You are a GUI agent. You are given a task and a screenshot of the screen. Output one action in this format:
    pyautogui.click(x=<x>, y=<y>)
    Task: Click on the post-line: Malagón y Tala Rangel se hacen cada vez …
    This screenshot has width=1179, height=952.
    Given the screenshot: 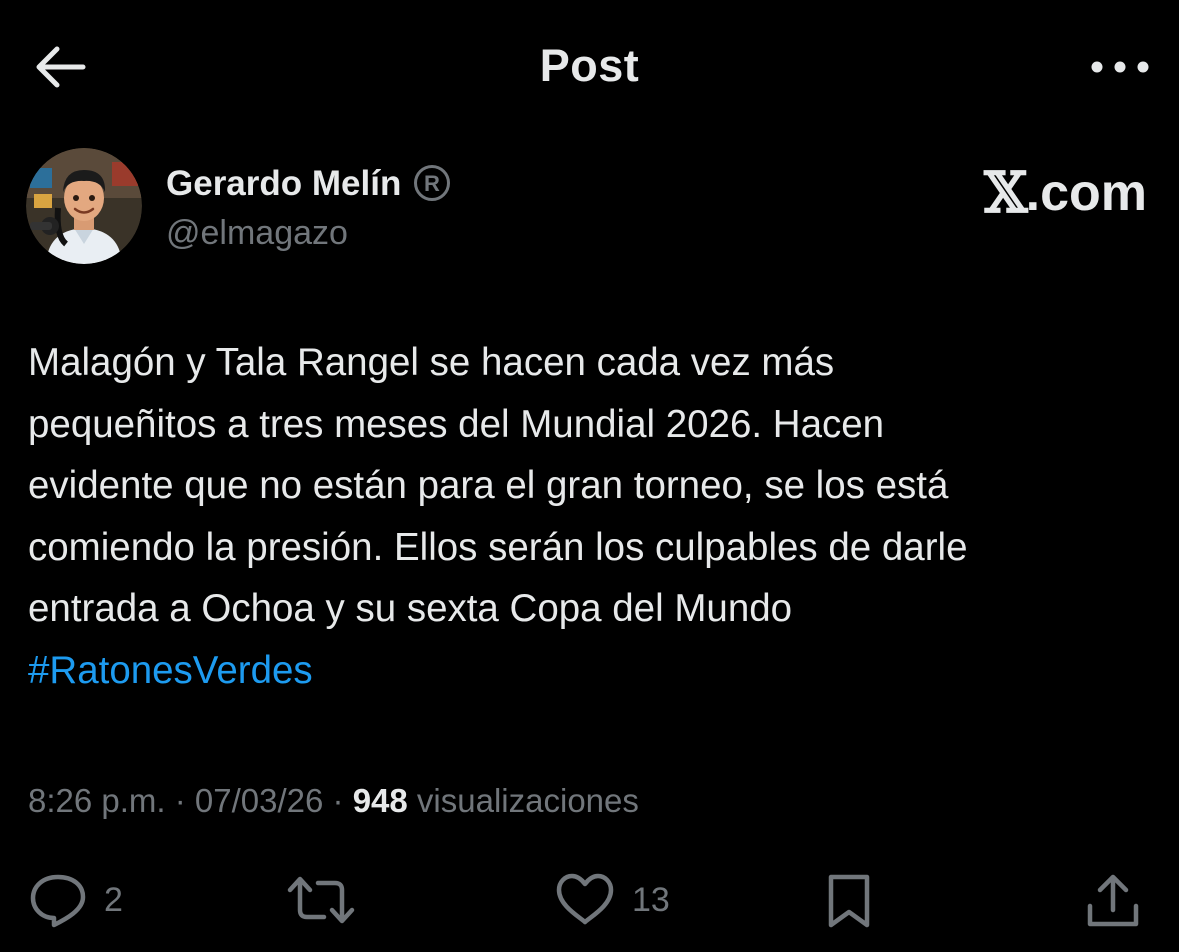 What is the action you would take?
    pyautogui.click(x=431, y=362)
    